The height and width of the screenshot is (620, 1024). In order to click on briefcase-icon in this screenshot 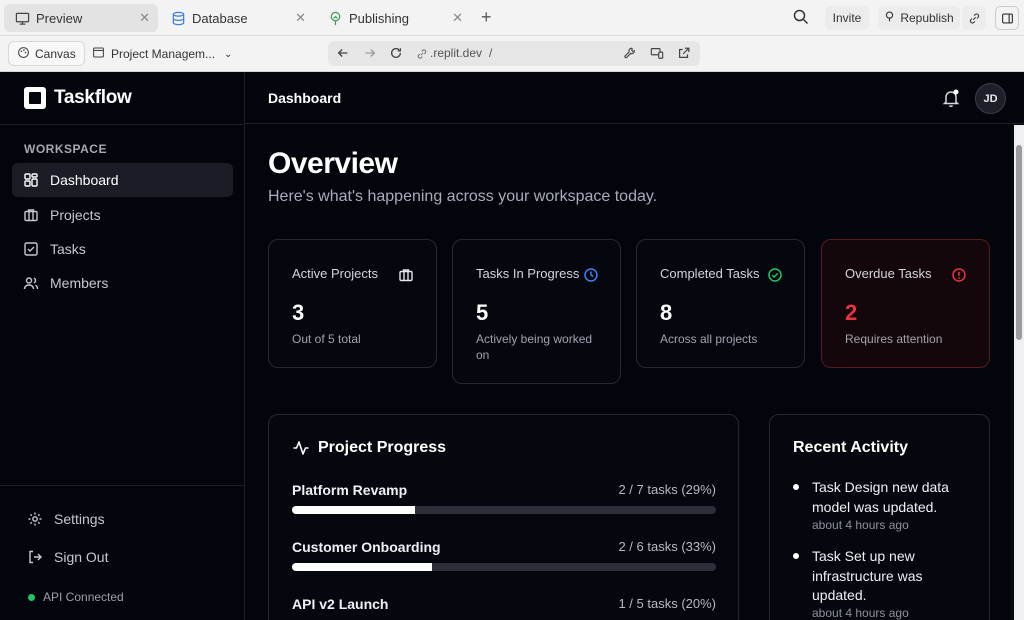, I will do `click(406, 275)`.